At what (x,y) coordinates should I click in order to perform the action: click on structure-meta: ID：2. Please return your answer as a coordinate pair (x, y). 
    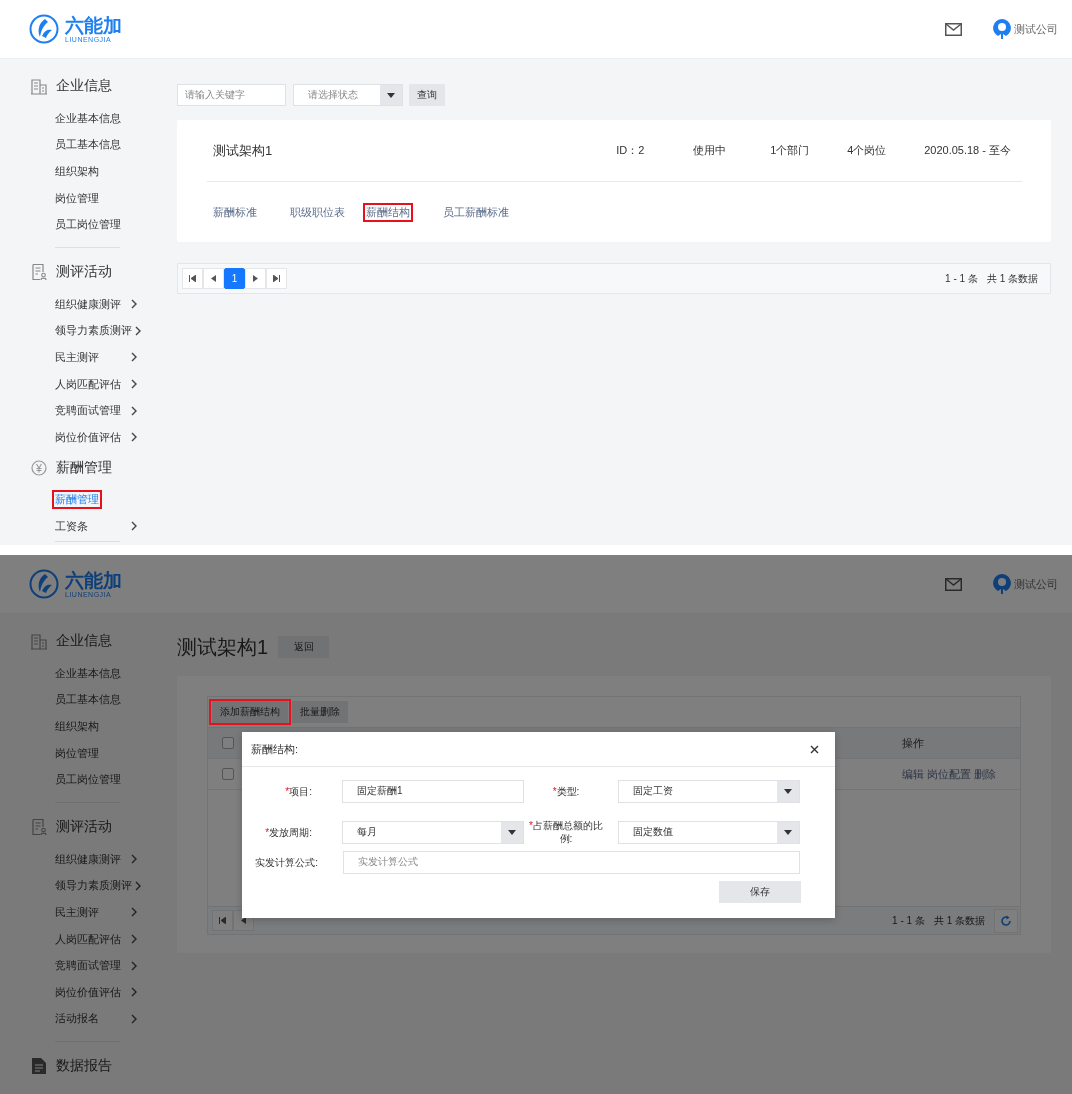
    Looking at the image, I should click on (631, 150).